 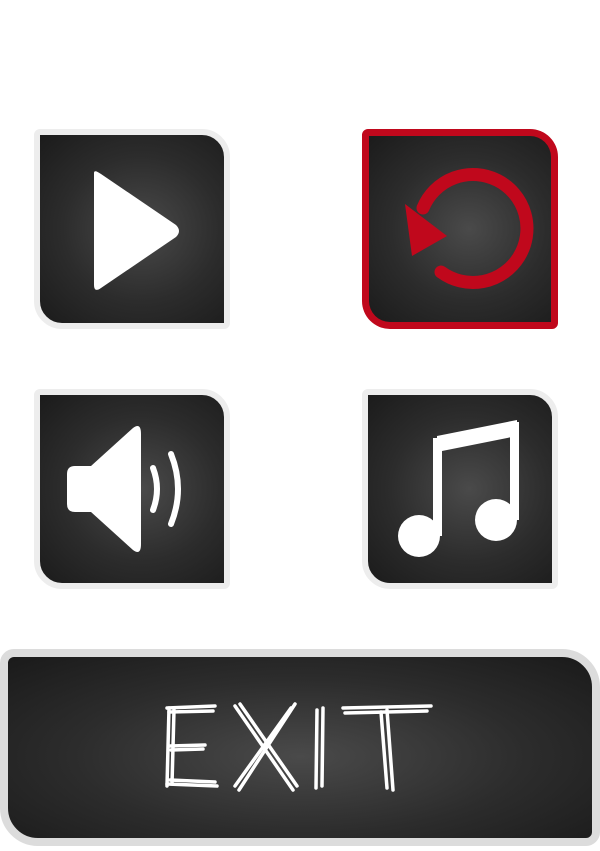 What do you see at coordinates (124, 489) in the screenshot?
I see `speaker-icon` at bounding box center [124, 489].